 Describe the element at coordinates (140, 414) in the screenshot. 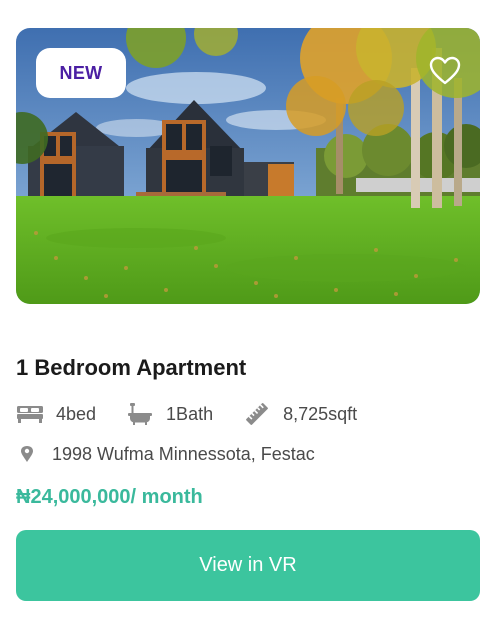

I see `bathtub-icon` at that location.